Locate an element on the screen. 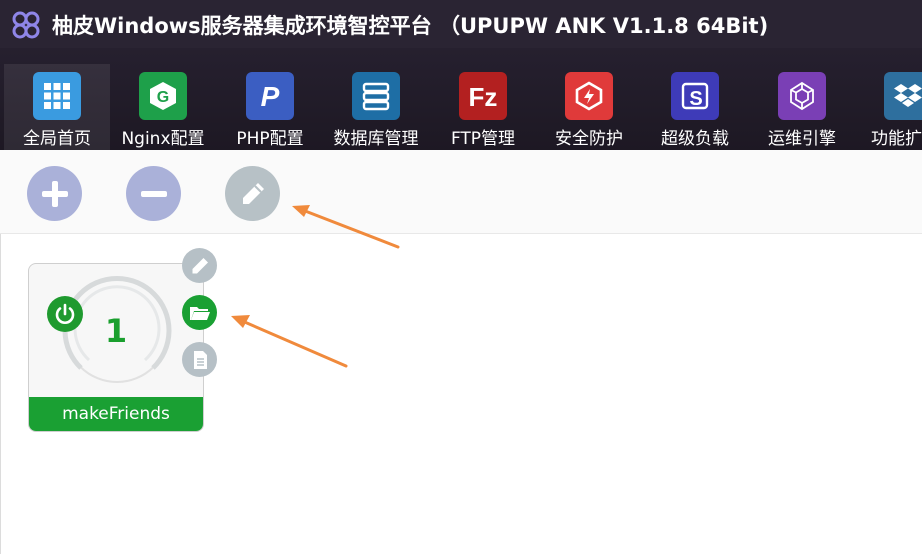 This screenshot has height=554, width=922. annotation-arrow-folder is located at coordinates (289, 341).